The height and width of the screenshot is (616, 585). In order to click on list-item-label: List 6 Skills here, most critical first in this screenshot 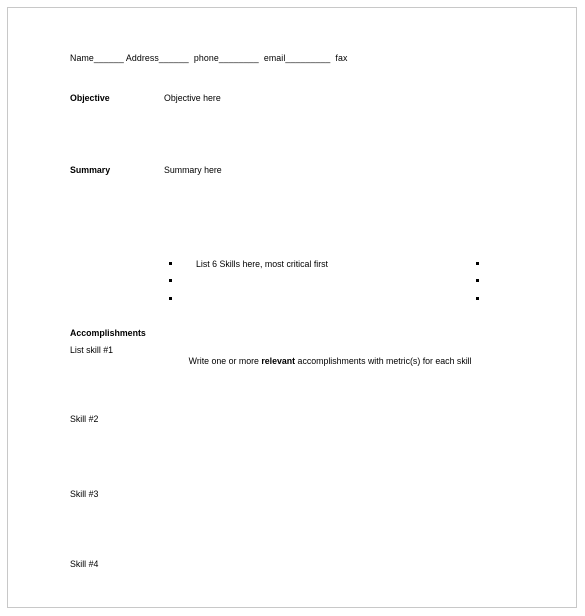, I will do `click(262, 264)`.